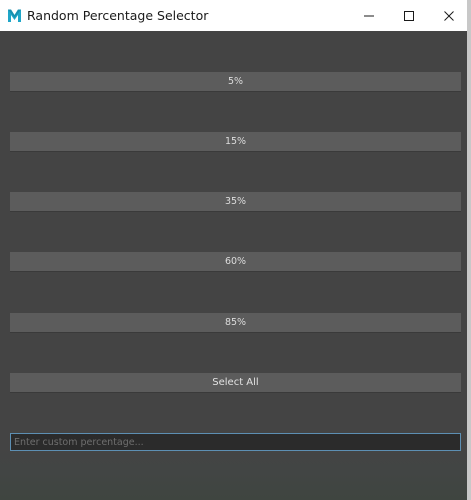 Image resolution: width=471 pixels, height=500 pixels. What do you see at coordinates (235, 262) in the screenshot?
I see `percent-button-60: 60%` at bounding box center [235, 262].